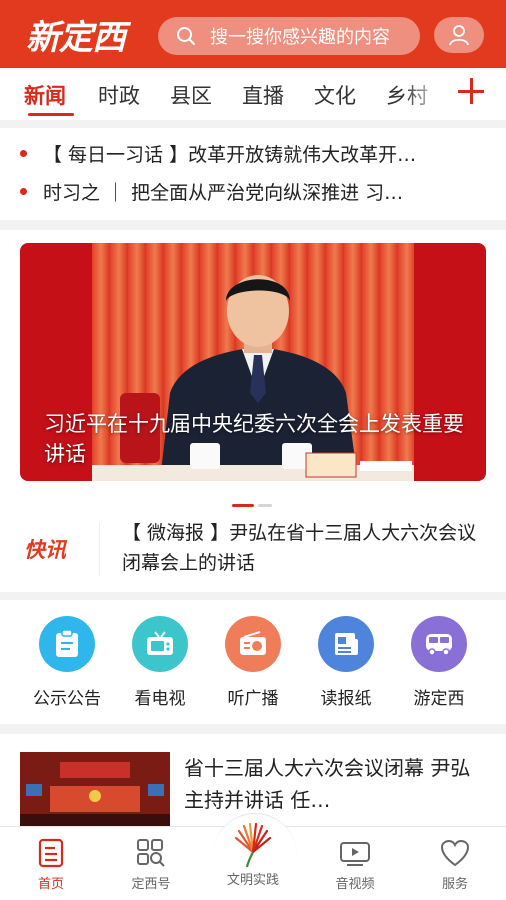 The image size is (506, 900). Describe the element at coordinates (67, 699) in the screenshot. I see `service-label: 公示公告` at that location.